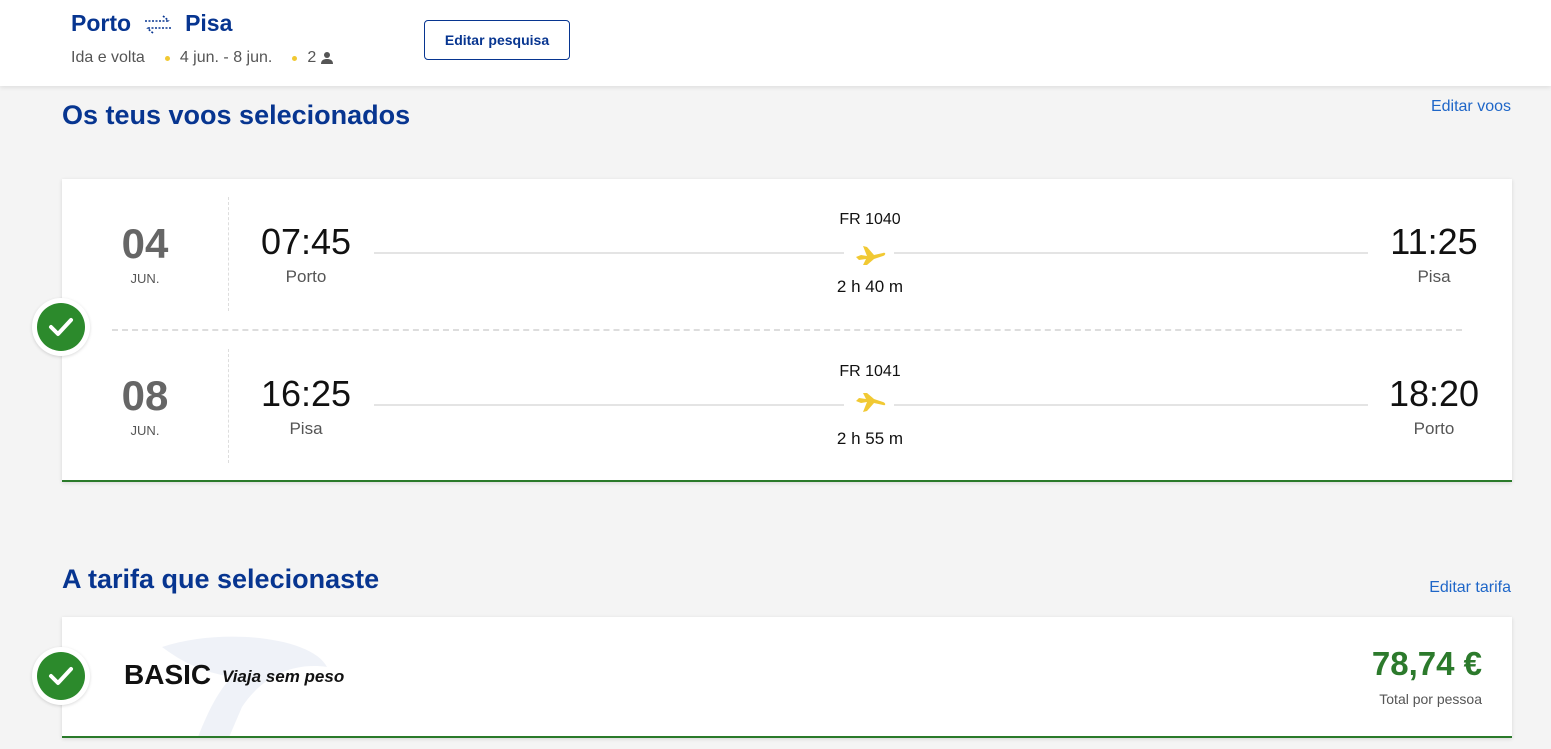 The image size is (1551, 749). What do you see at coordinates (145, 243) in the screenshot?
I see `flight-day: 04` at bounding box center [145, 243].